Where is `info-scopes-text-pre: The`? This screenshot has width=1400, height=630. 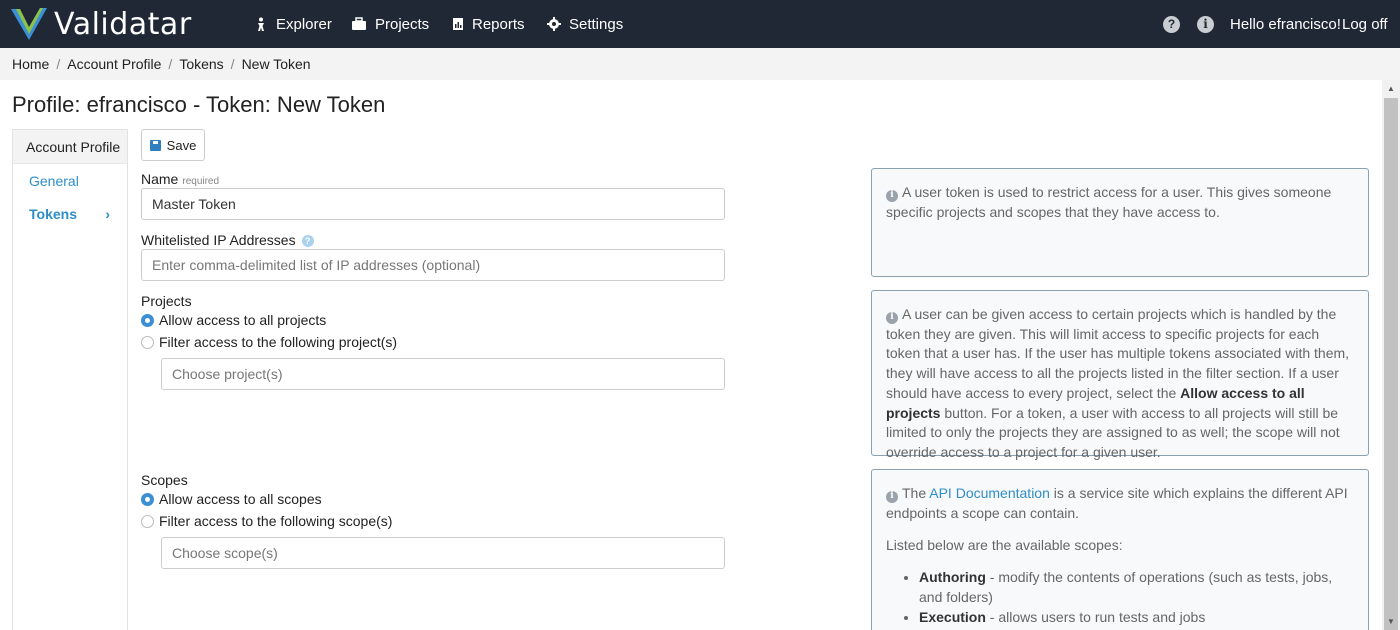
info-scopes-text-pre: The is located at coordinates (916, 493).